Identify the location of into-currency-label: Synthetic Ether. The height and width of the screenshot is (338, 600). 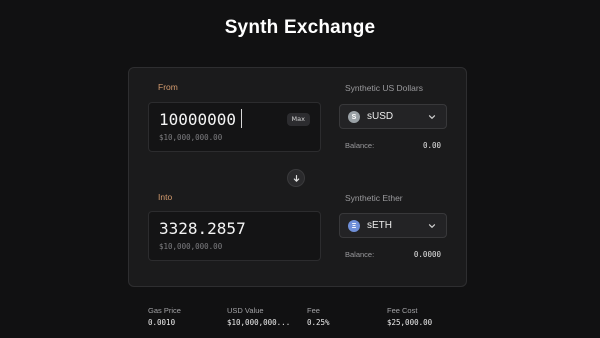
(374, 198).